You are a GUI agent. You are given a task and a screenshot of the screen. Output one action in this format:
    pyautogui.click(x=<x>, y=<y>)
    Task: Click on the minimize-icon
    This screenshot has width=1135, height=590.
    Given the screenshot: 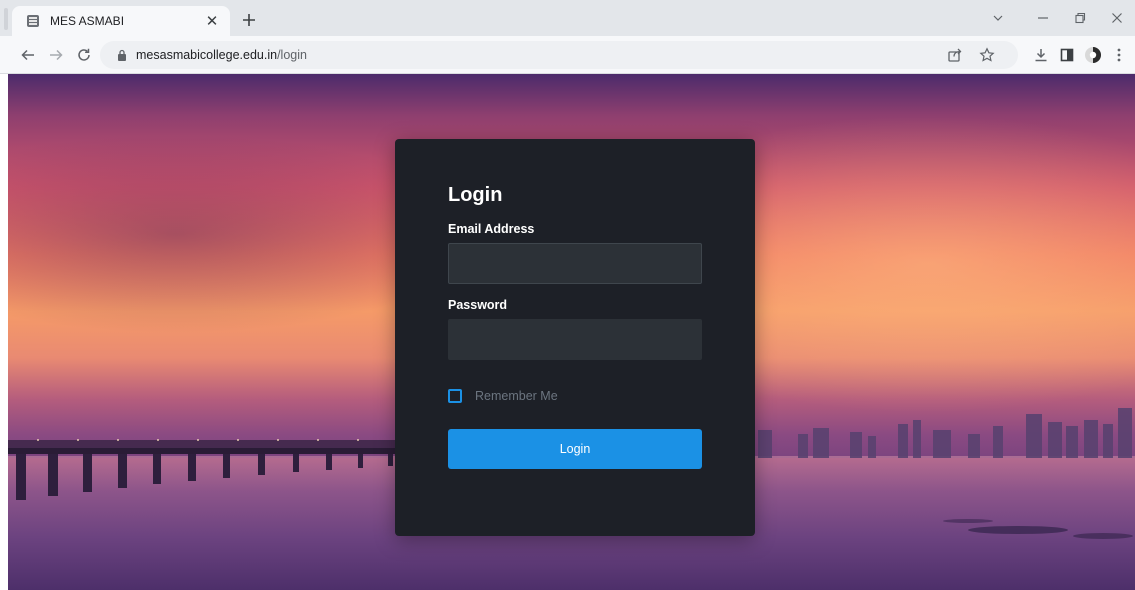 What is the action you would take?
    pyautogui.click(x=1043, y=18)
    